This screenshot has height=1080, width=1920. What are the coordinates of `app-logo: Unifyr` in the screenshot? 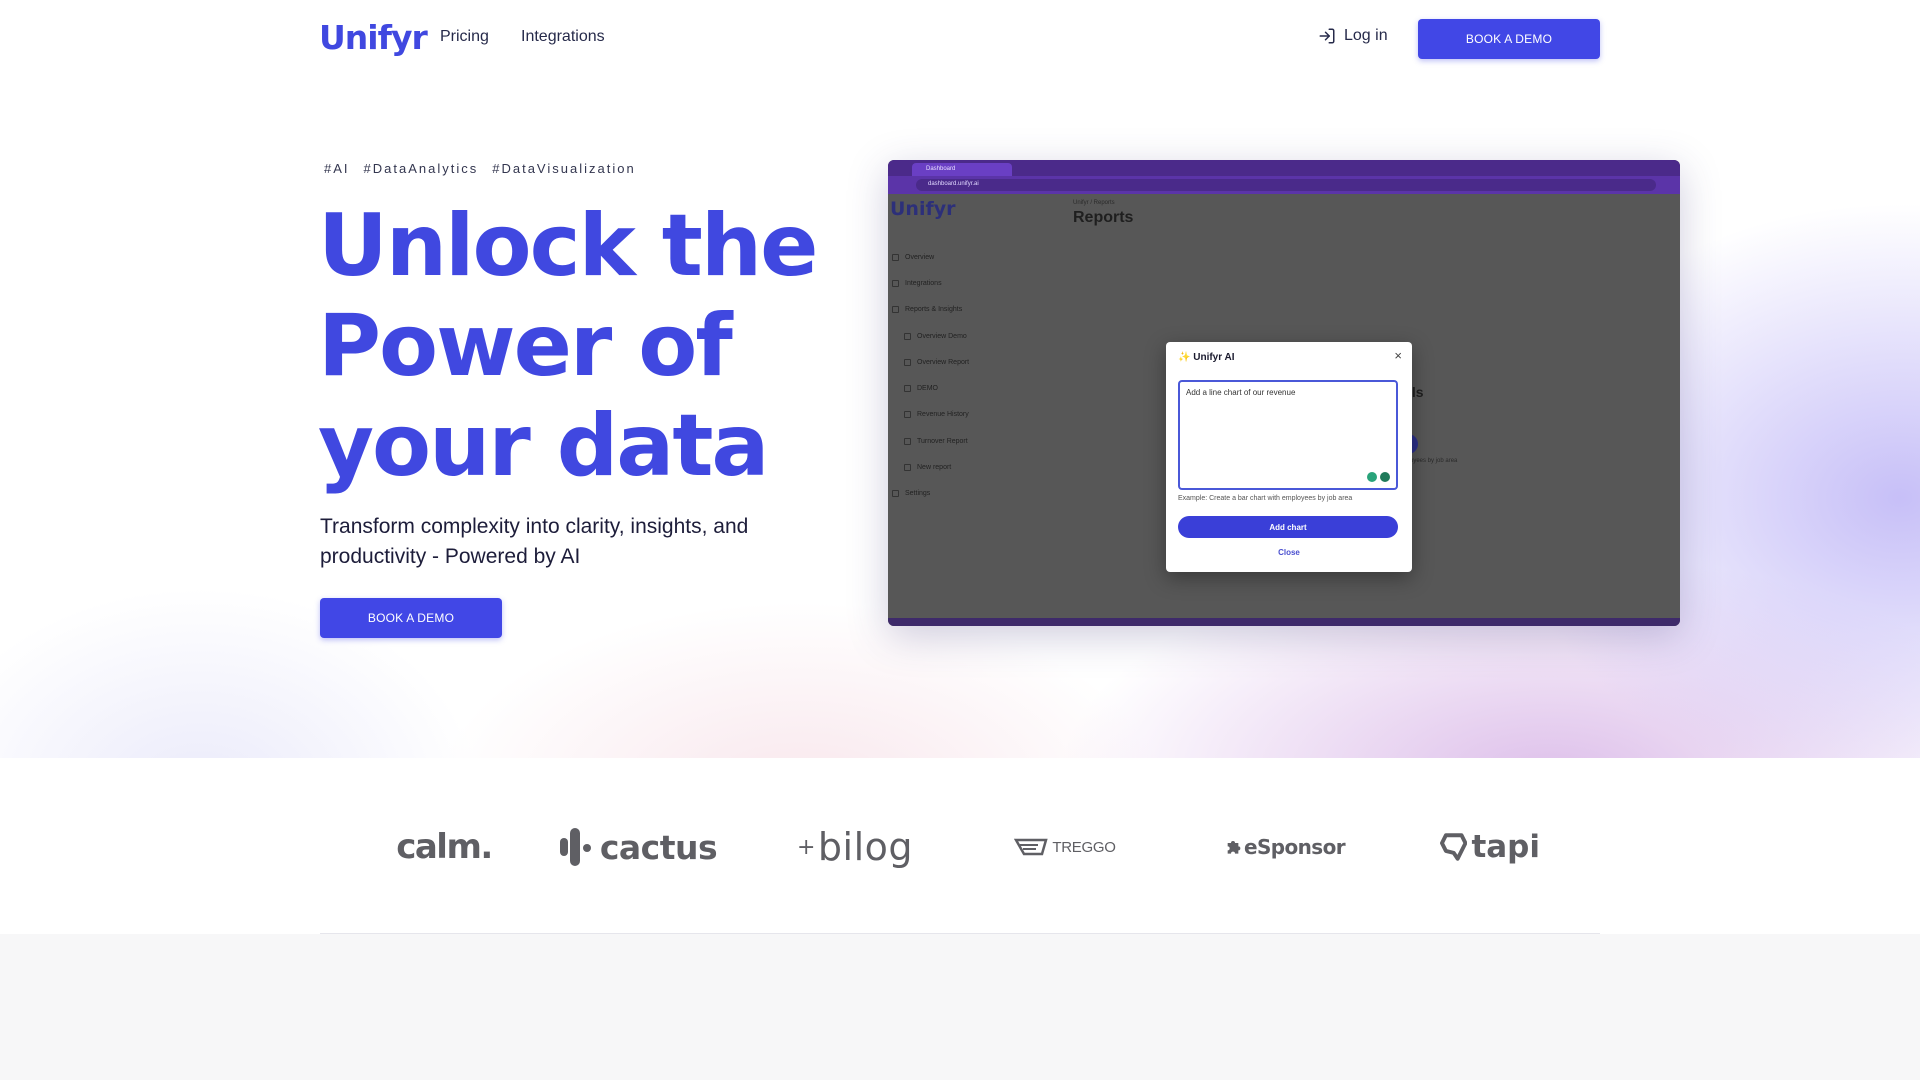 It's located at (923, 209).